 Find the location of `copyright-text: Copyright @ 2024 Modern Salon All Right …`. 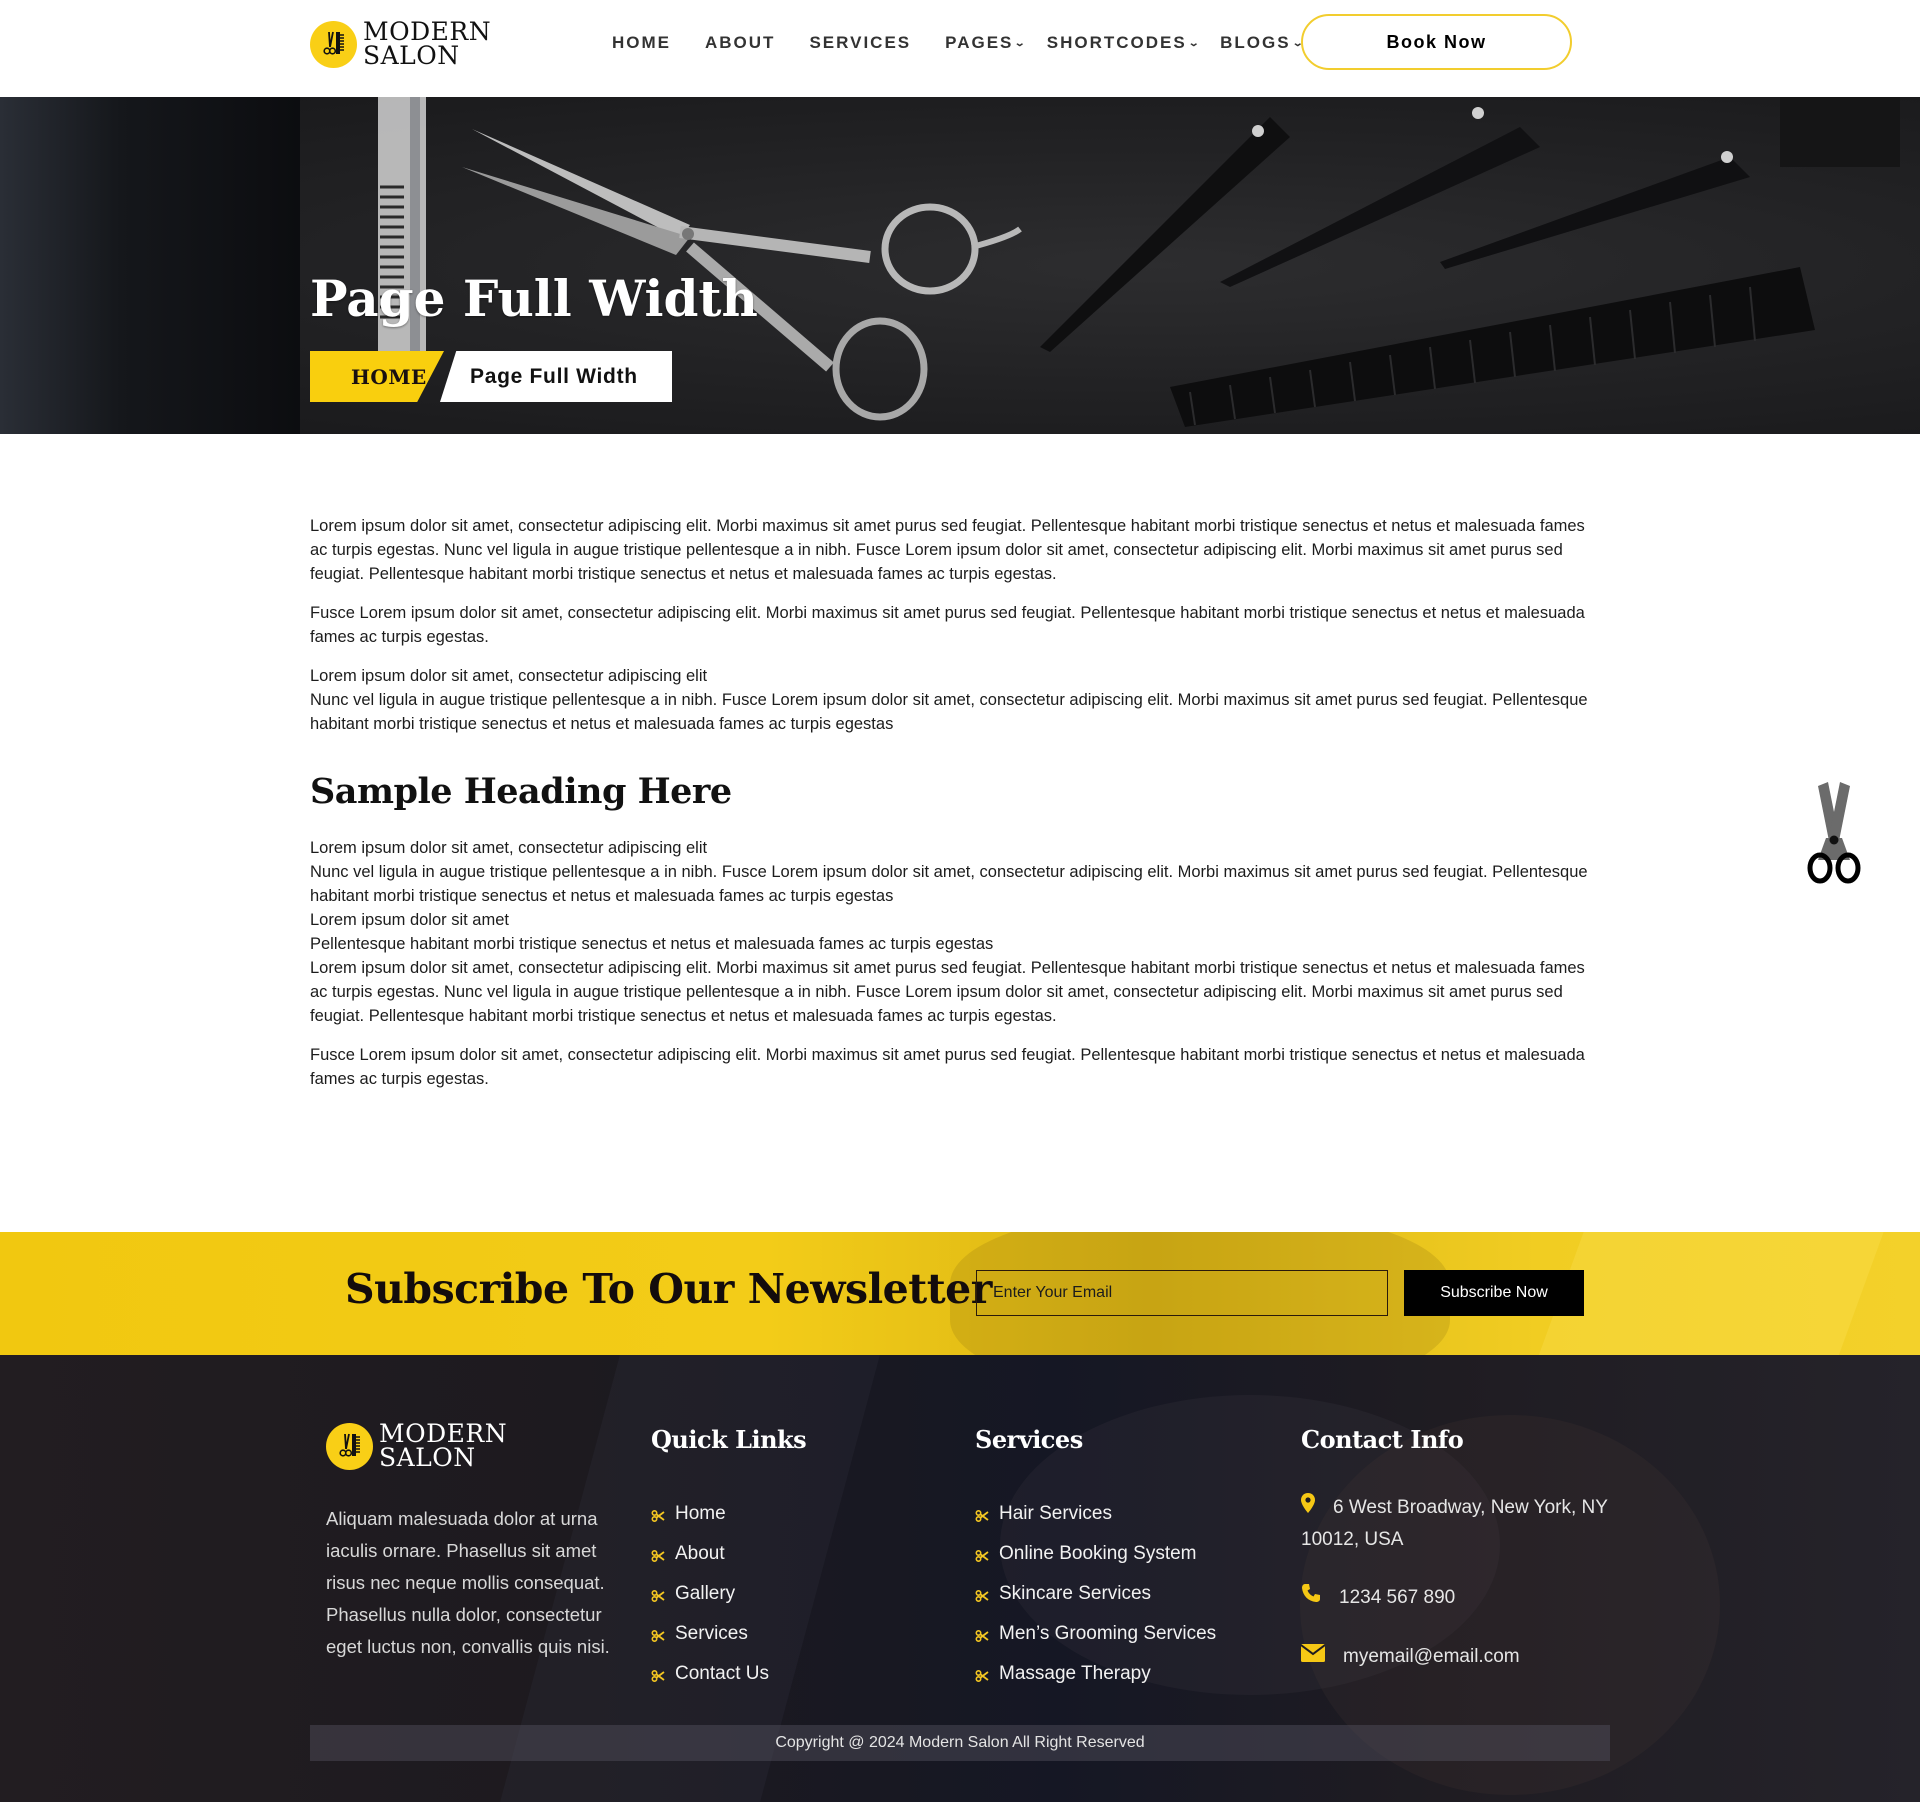

copyright-text: Copyright @ 2024 Modern Salon All Right … is located at coordinates (960, 1742).